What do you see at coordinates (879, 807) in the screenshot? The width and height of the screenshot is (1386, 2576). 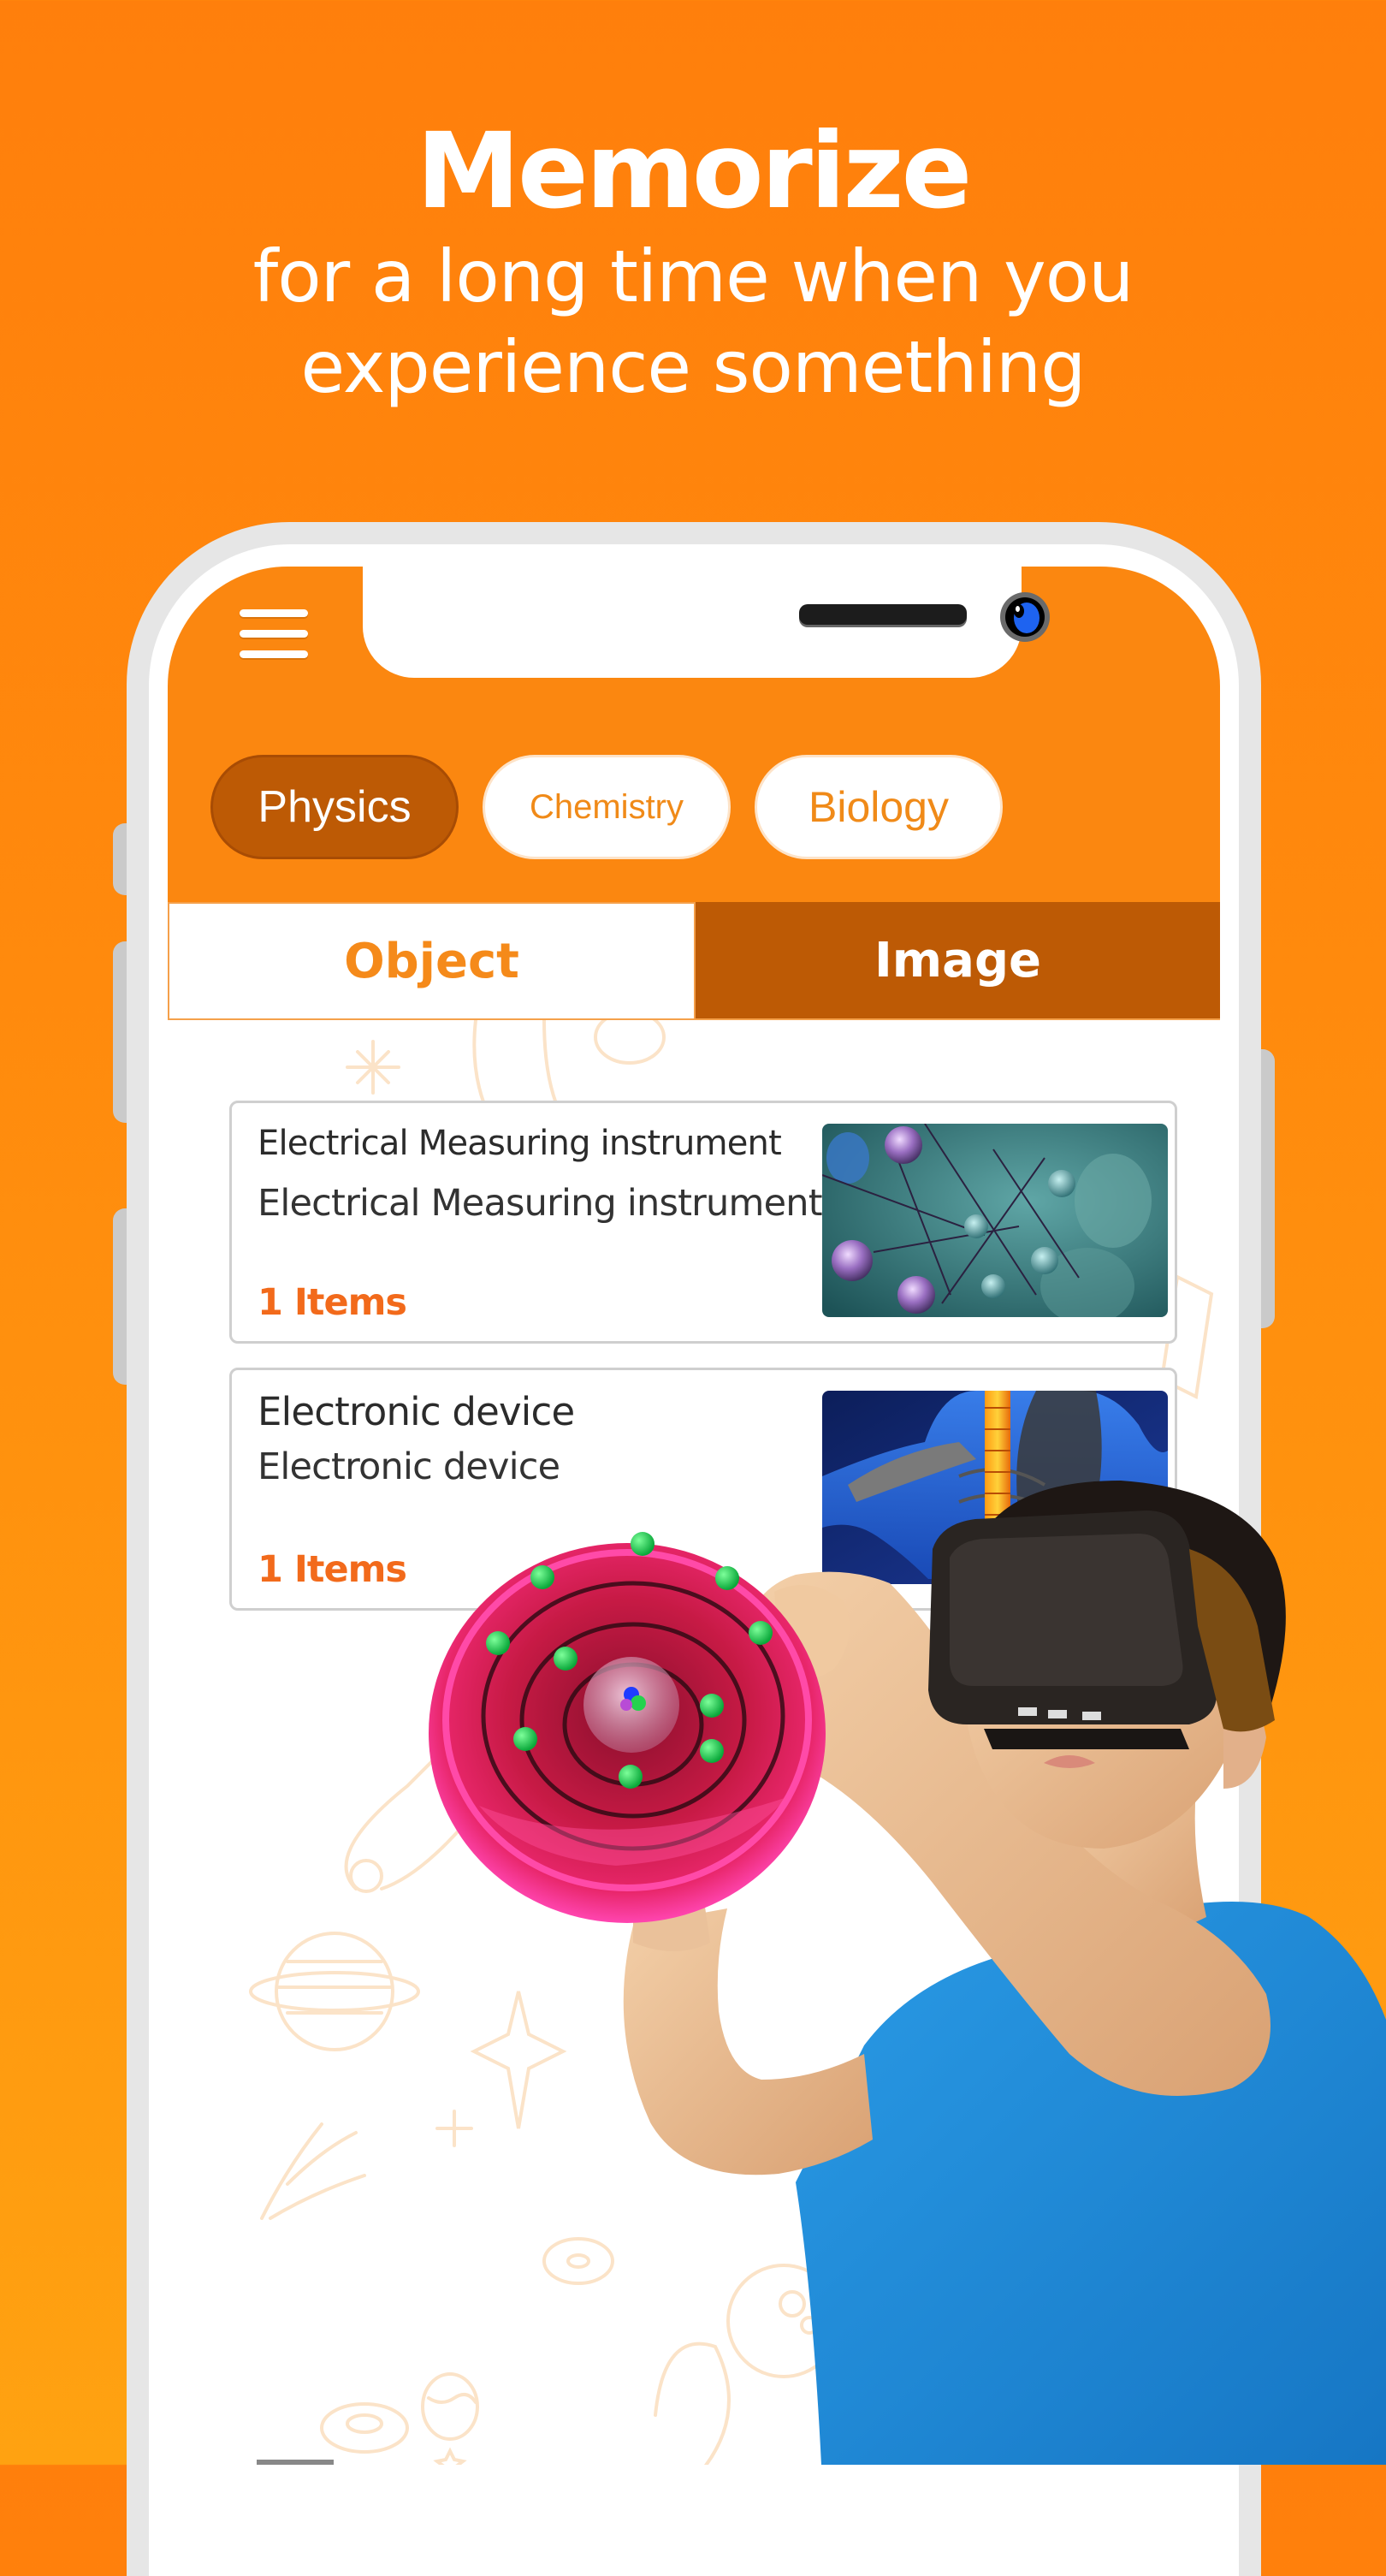 I see `subject-chip-biology: Biology` at bounding box center [879, 807].